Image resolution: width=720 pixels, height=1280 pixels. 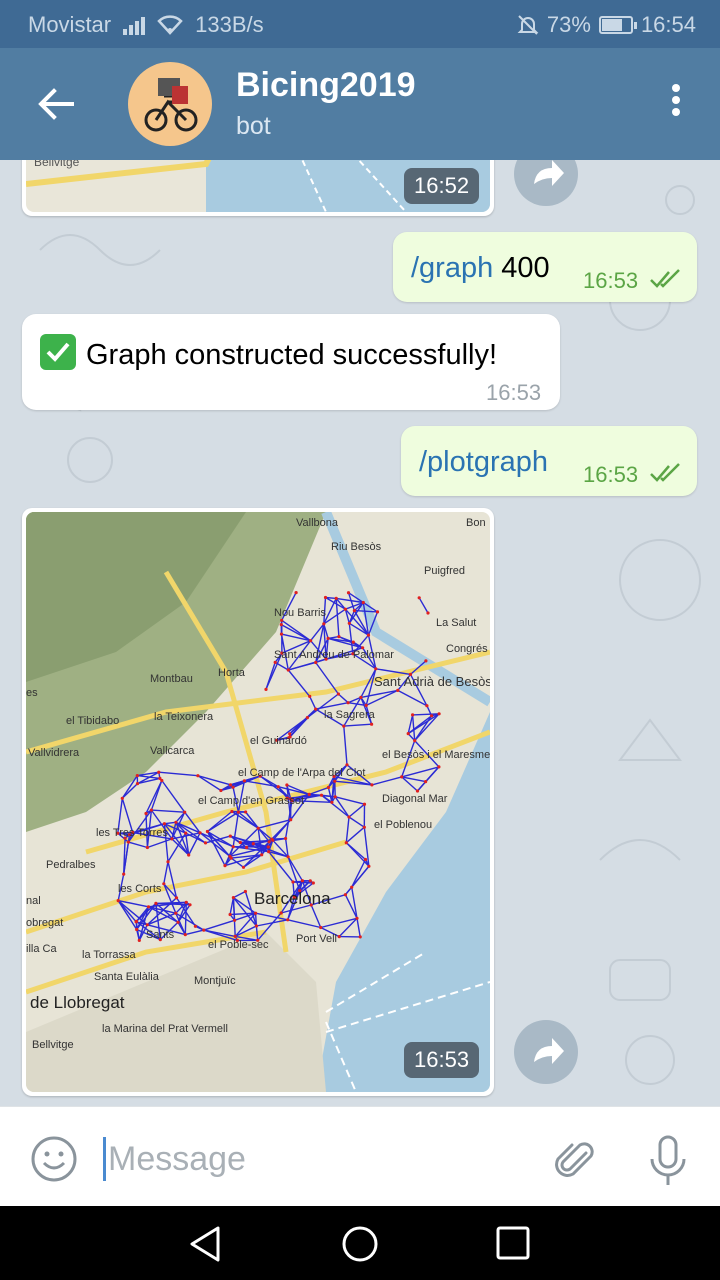 I want to click on bicycle-icon, so click(x=171, y=105).